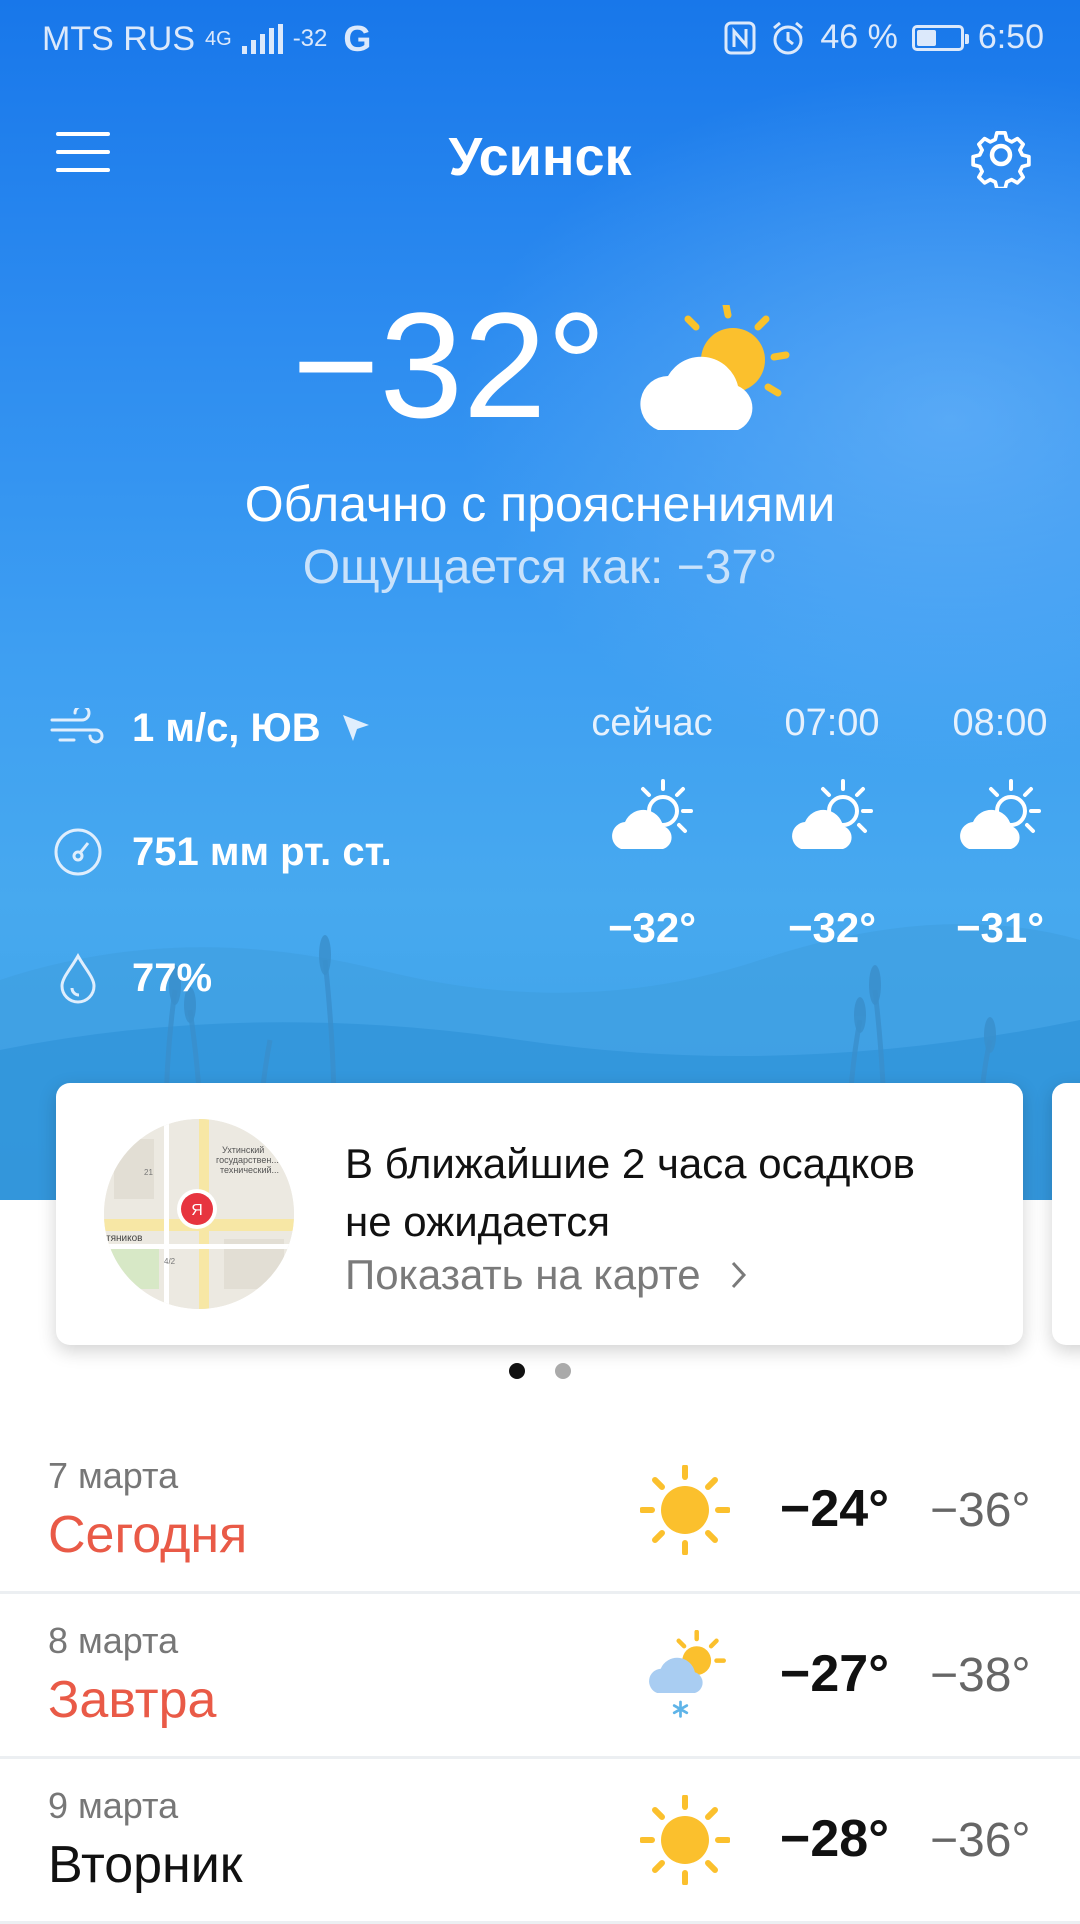  I want to click on page-dot, so click(563, 1371).